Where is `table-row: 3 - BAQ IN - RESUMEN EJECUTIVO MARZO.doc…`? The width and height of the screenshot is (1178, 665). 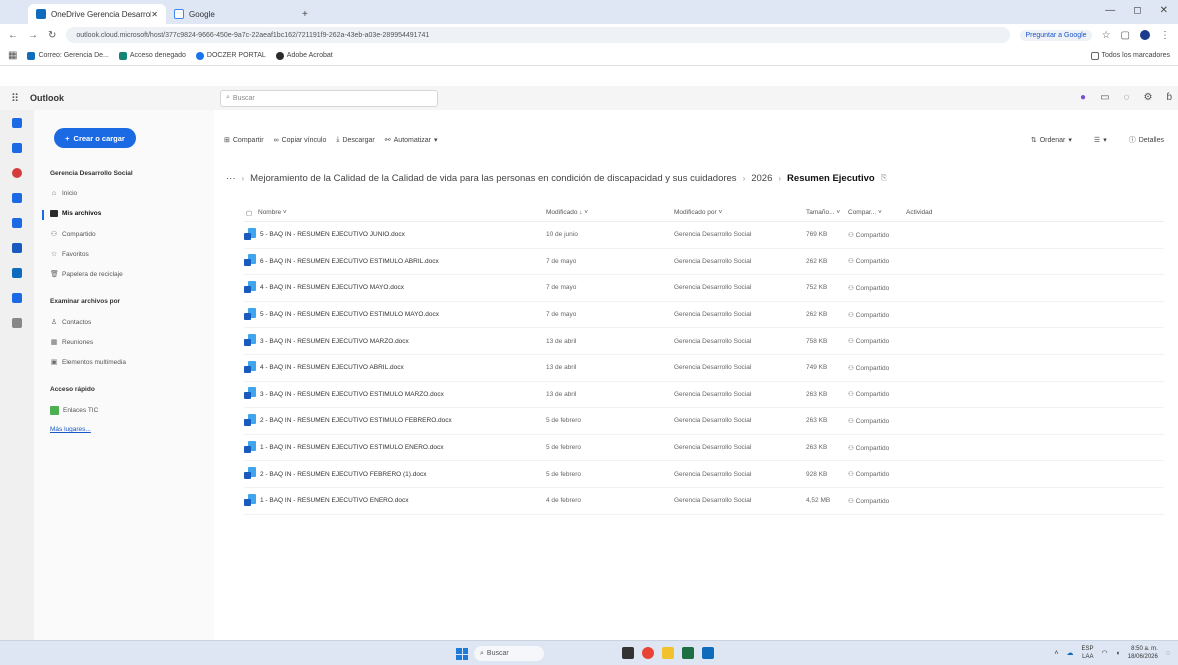 table-row: 3 - BAQ IN - RESUMEN EJECUTIVO MARZO.doc… is located at coordinates (704, 341).